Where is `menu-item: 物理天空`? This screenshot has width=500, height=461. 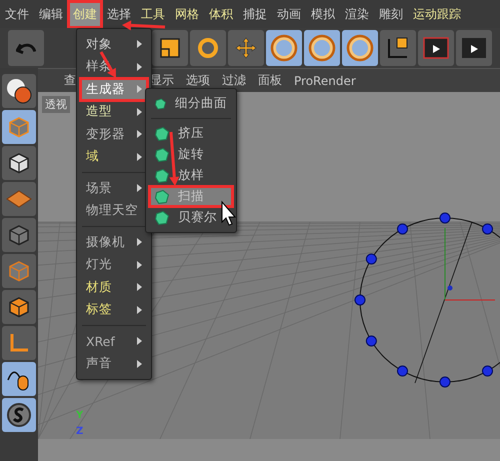 menu-item: 物理天空 is located at coordinates (114, 211).